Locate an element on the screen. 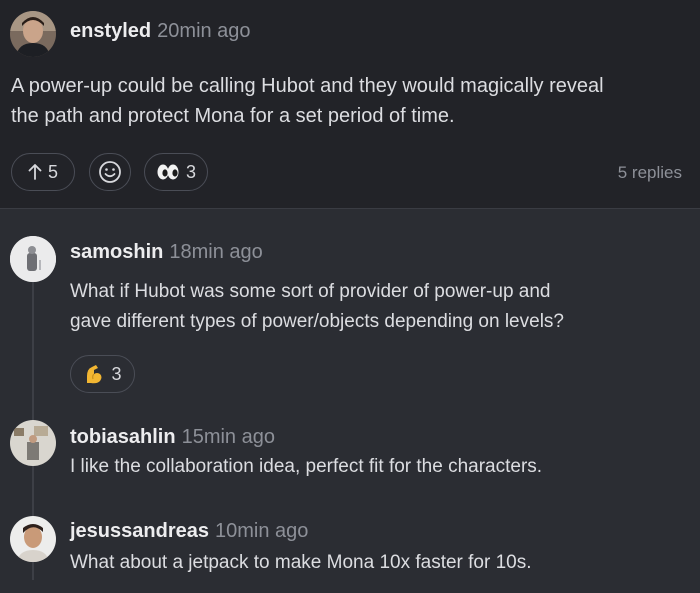 The height and width of the screenshot is (593, 700). reply-header: tobiasahlin 15min ago is located at coordinates (172, 437).